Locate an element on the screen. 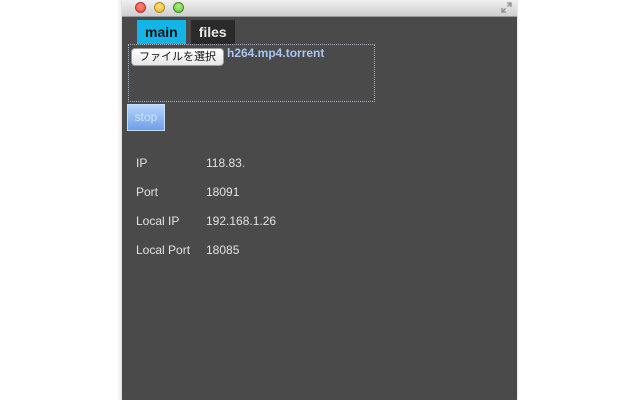 The image size is (640, 400). ip-label: IP is located at coordinates (142, 163).